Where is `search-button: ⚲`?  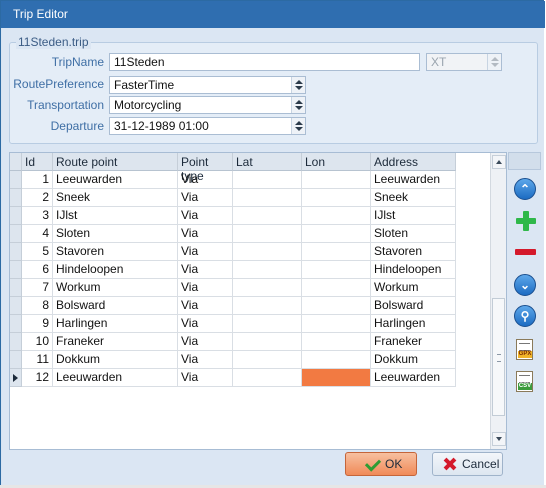
search-button: ⚲ is located at coordinates (525, 316).